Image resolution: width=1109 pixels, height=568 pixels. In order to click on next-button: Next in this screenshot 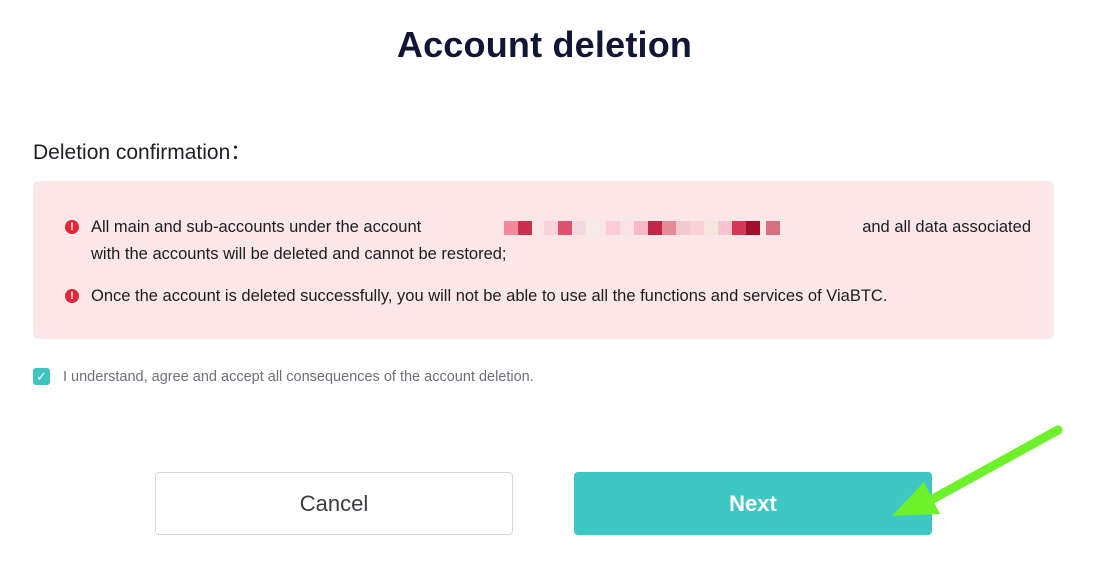, I will do `click(753, 503)`.